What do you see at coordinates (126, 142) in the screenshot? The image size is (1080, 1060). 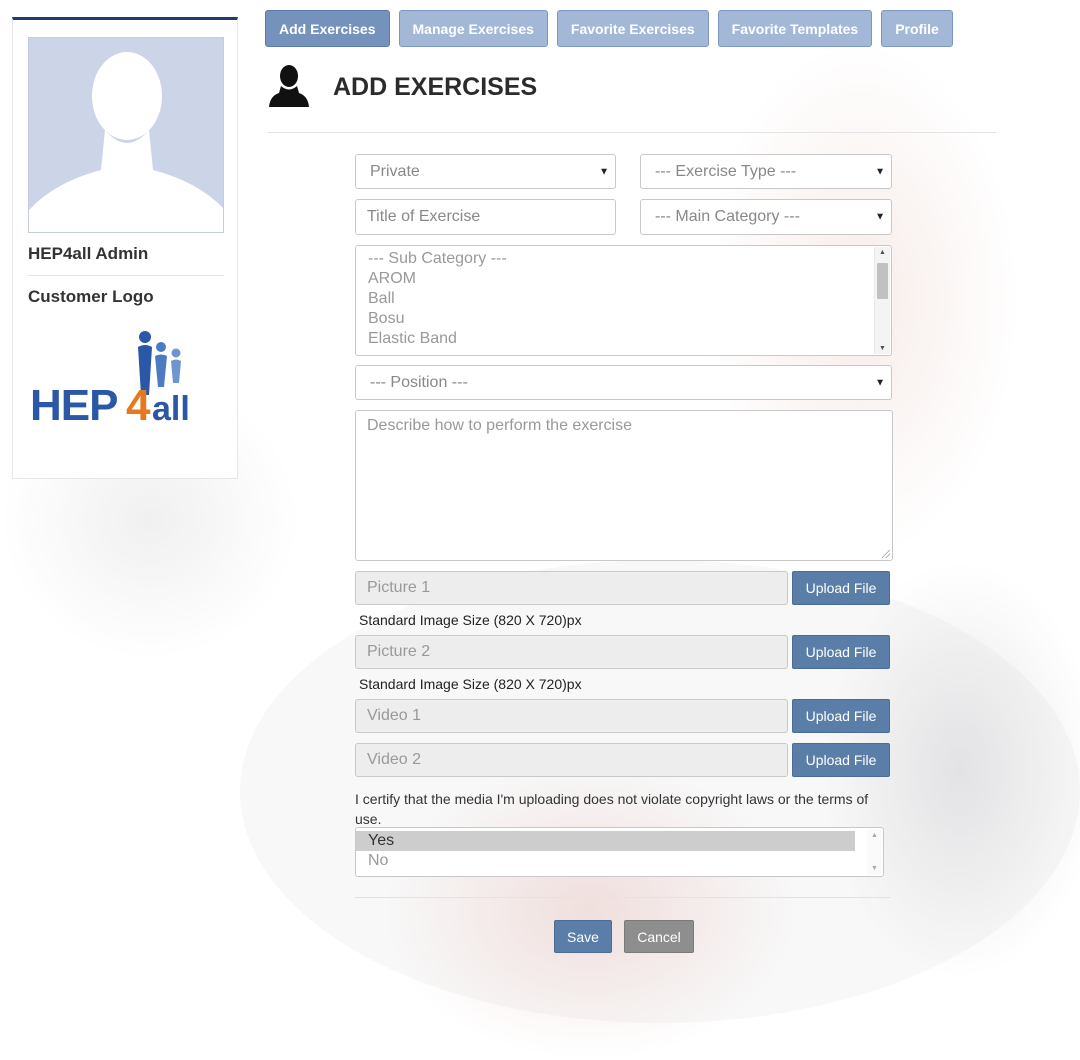 I see `avatar-placeholder-icon` at bounding box center [126, 142].